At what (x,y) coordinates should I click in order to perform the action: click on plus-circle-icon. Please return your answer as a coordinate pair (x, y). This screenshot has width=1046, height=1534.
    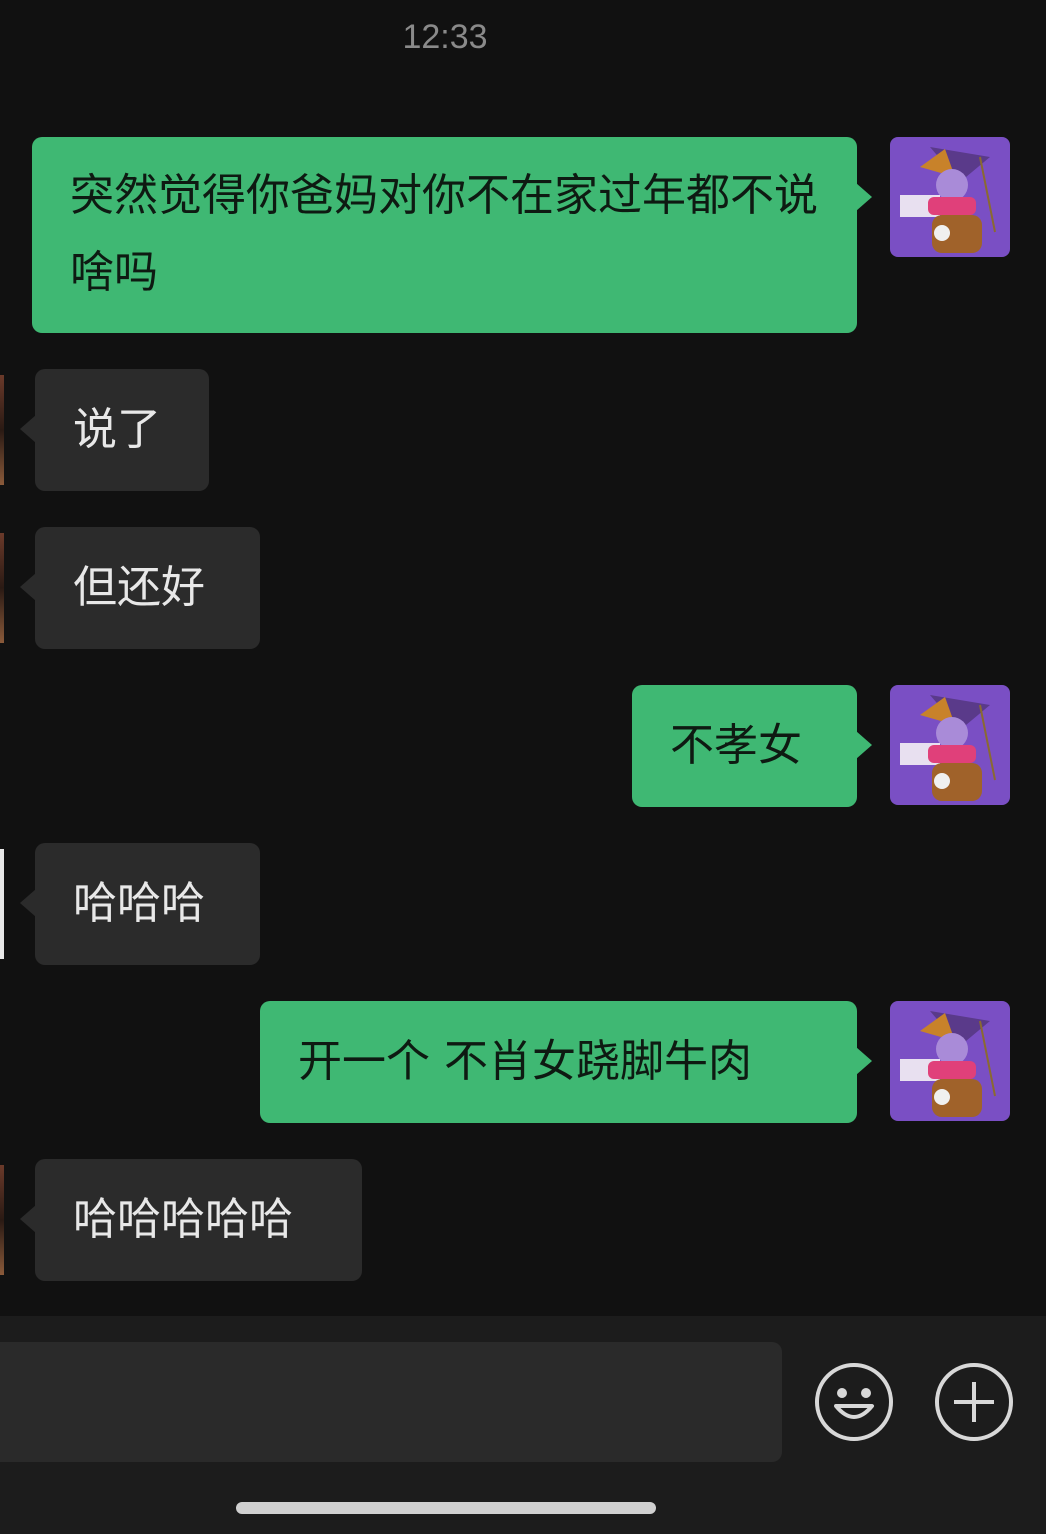
    Looking at the image, I should click on (974, 1402).